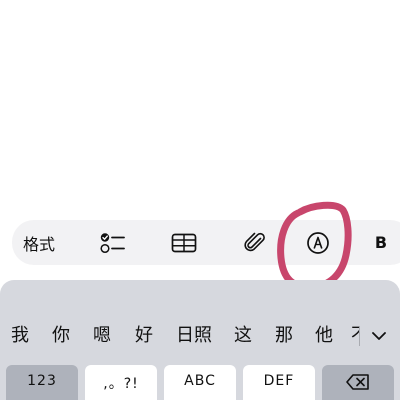  What do you see at coordinates (206, 242) in the screenshot?
I see `format-toolbar: 格式 B` at bounding box center [206, 242].